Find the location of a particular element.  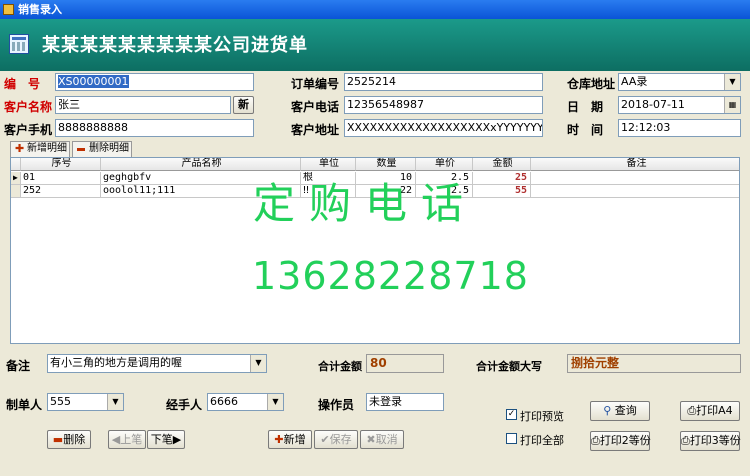

customer-phone-field: 12356548987 is located at coordinates (443, 105).